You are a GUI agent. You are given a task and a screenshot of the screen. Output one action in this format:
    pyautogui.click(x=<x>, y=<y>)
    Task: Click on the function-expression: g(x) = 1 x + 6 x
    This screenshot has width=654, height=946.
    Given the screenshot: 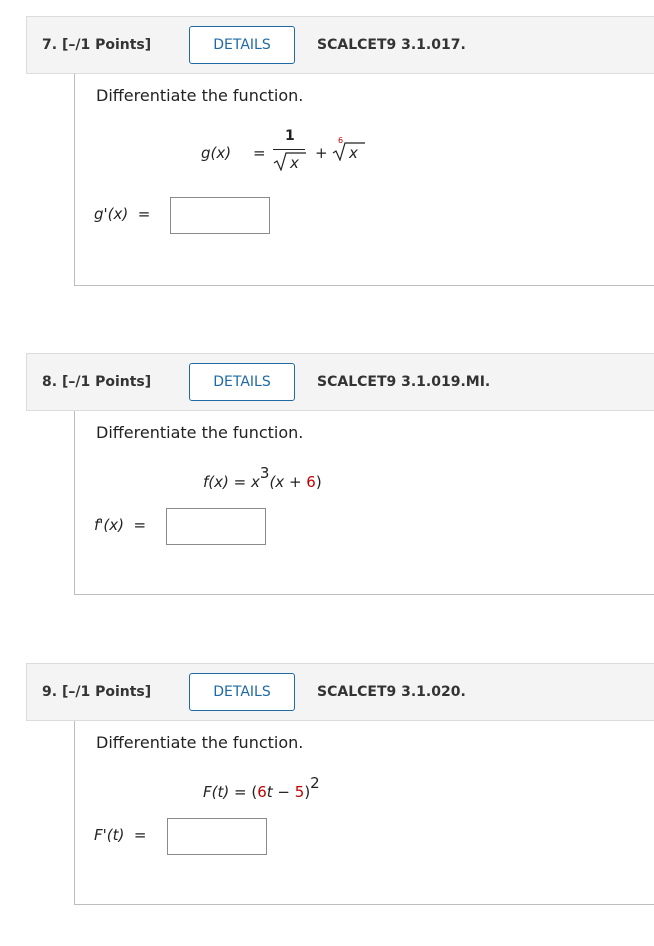 What is the action you would take?
    pyautogui.click(x=291, y=153)
    